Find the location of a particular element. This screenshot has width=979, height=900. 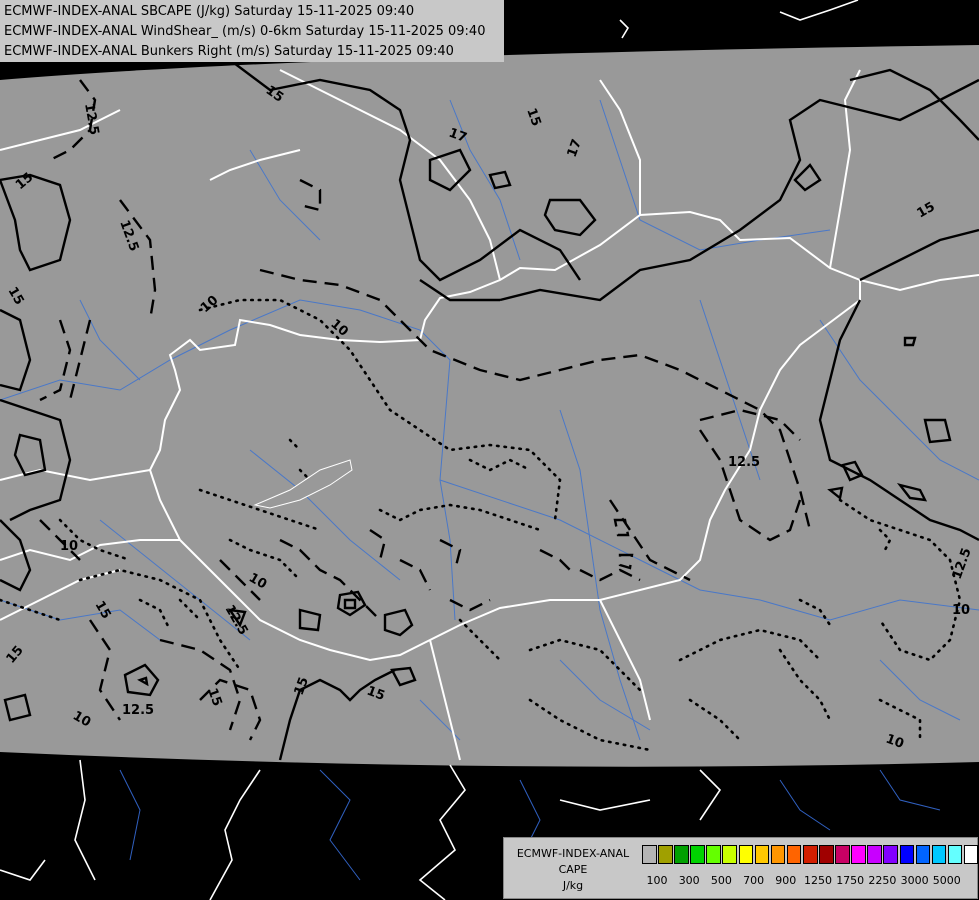

legend-ticks: 100 300 500 700 900 1250 1750 2250 3000 5000 is located at coordinates (803, 881).